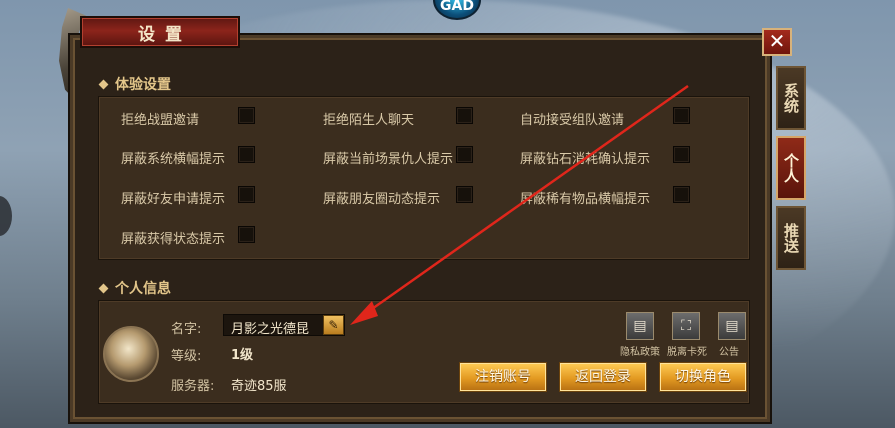 The height and width of the screenshot is (428, 895). What do you see at coordinates (585, 159) in the screenshot?
I see `option-label: 屏蔽钻石消耗确认提示` at bounding box center [585, 159].